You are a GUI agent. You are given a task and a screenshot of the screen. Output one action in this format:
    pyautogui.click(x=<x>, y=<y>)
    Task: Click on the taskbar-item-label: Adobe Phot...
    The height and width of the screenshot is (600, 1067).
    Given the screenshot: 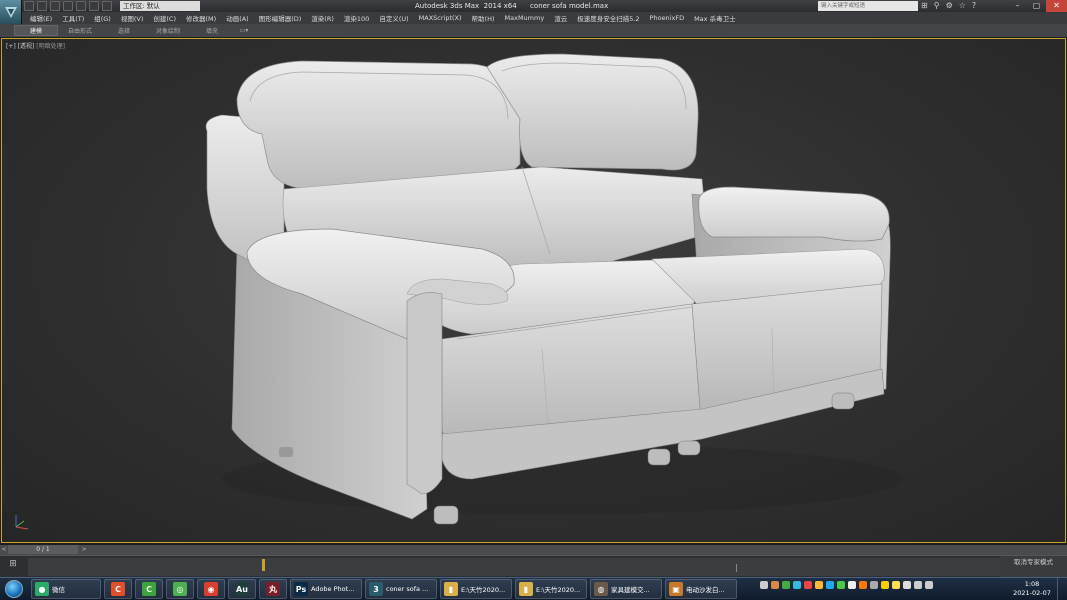 What is the action you would take?
    pyautogui.click(x=333, y=589)
    